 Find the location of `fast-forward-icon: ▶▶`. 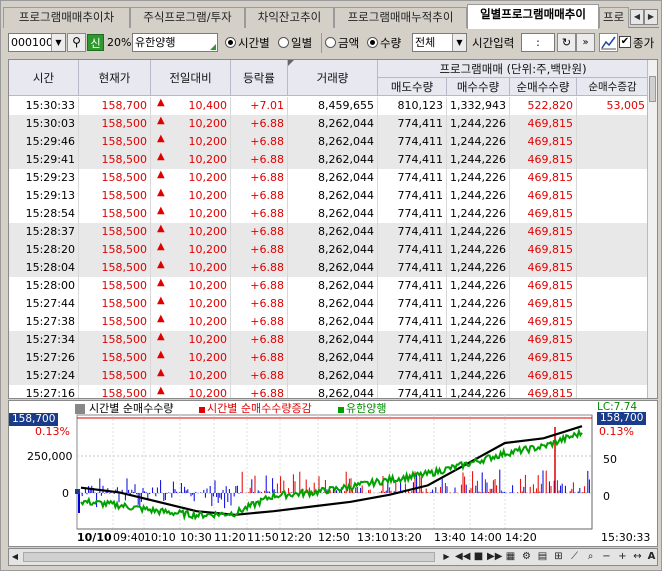

fast-forward-icon: ▶▶ is located at coordinates (494, 557).